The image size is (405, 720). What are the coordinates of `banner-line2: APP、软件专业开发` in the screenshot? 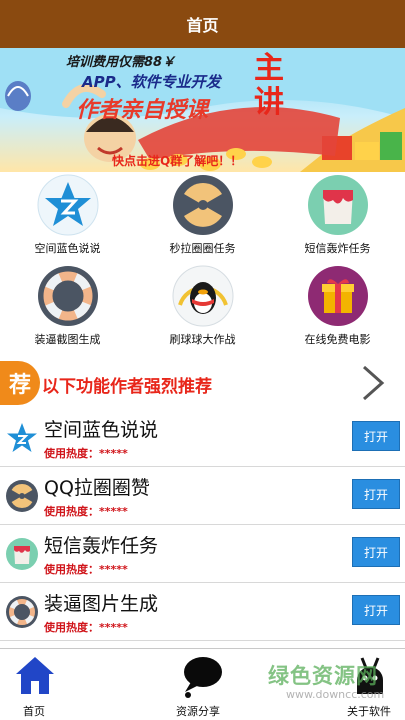 It's located at (151, 82).